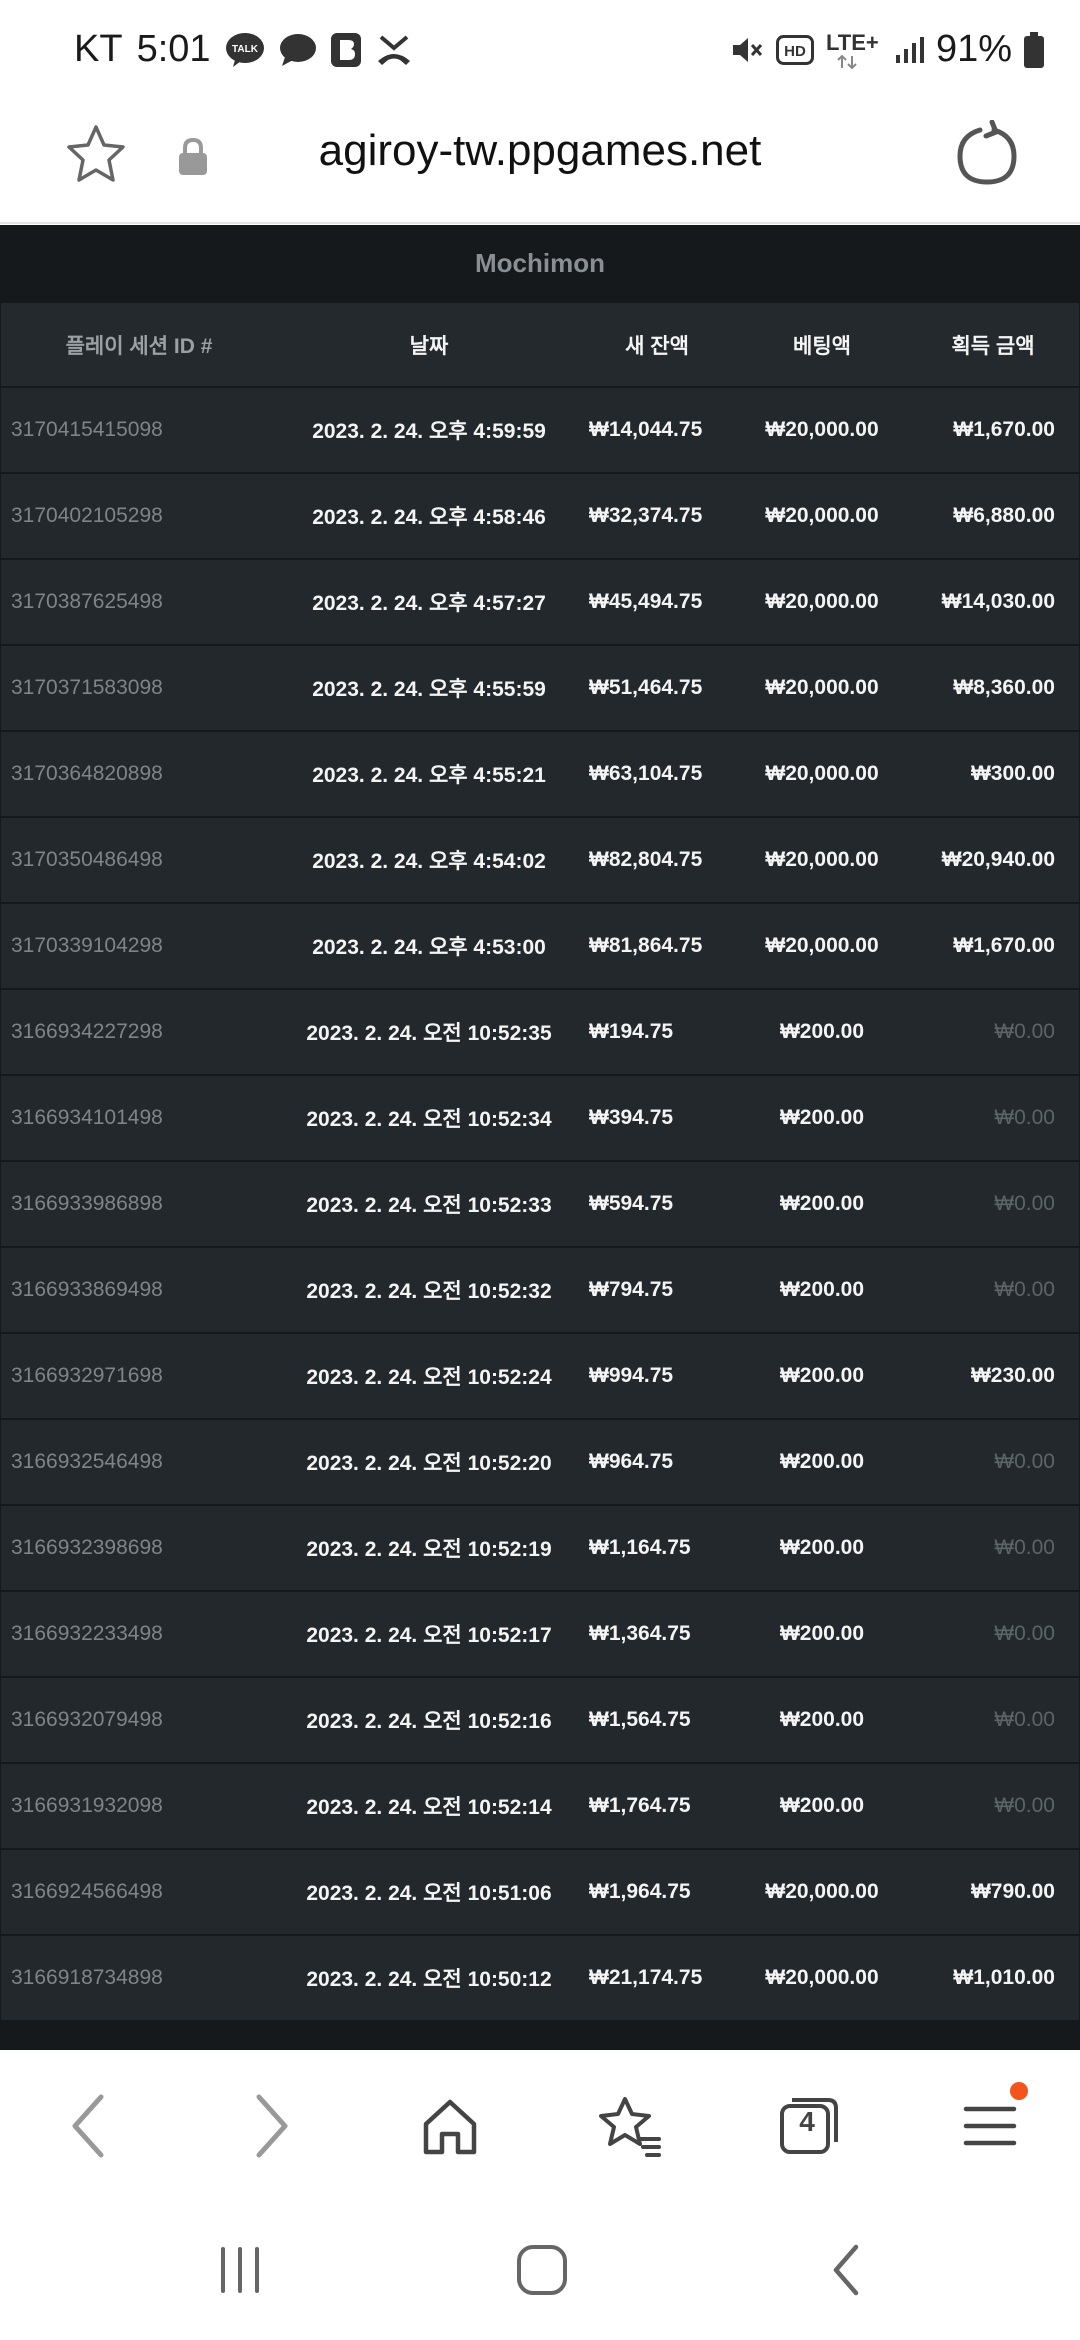 This screenshot has height=2340, width=1080. I want to click on tabs-icon: 4, so click(810, 2126).